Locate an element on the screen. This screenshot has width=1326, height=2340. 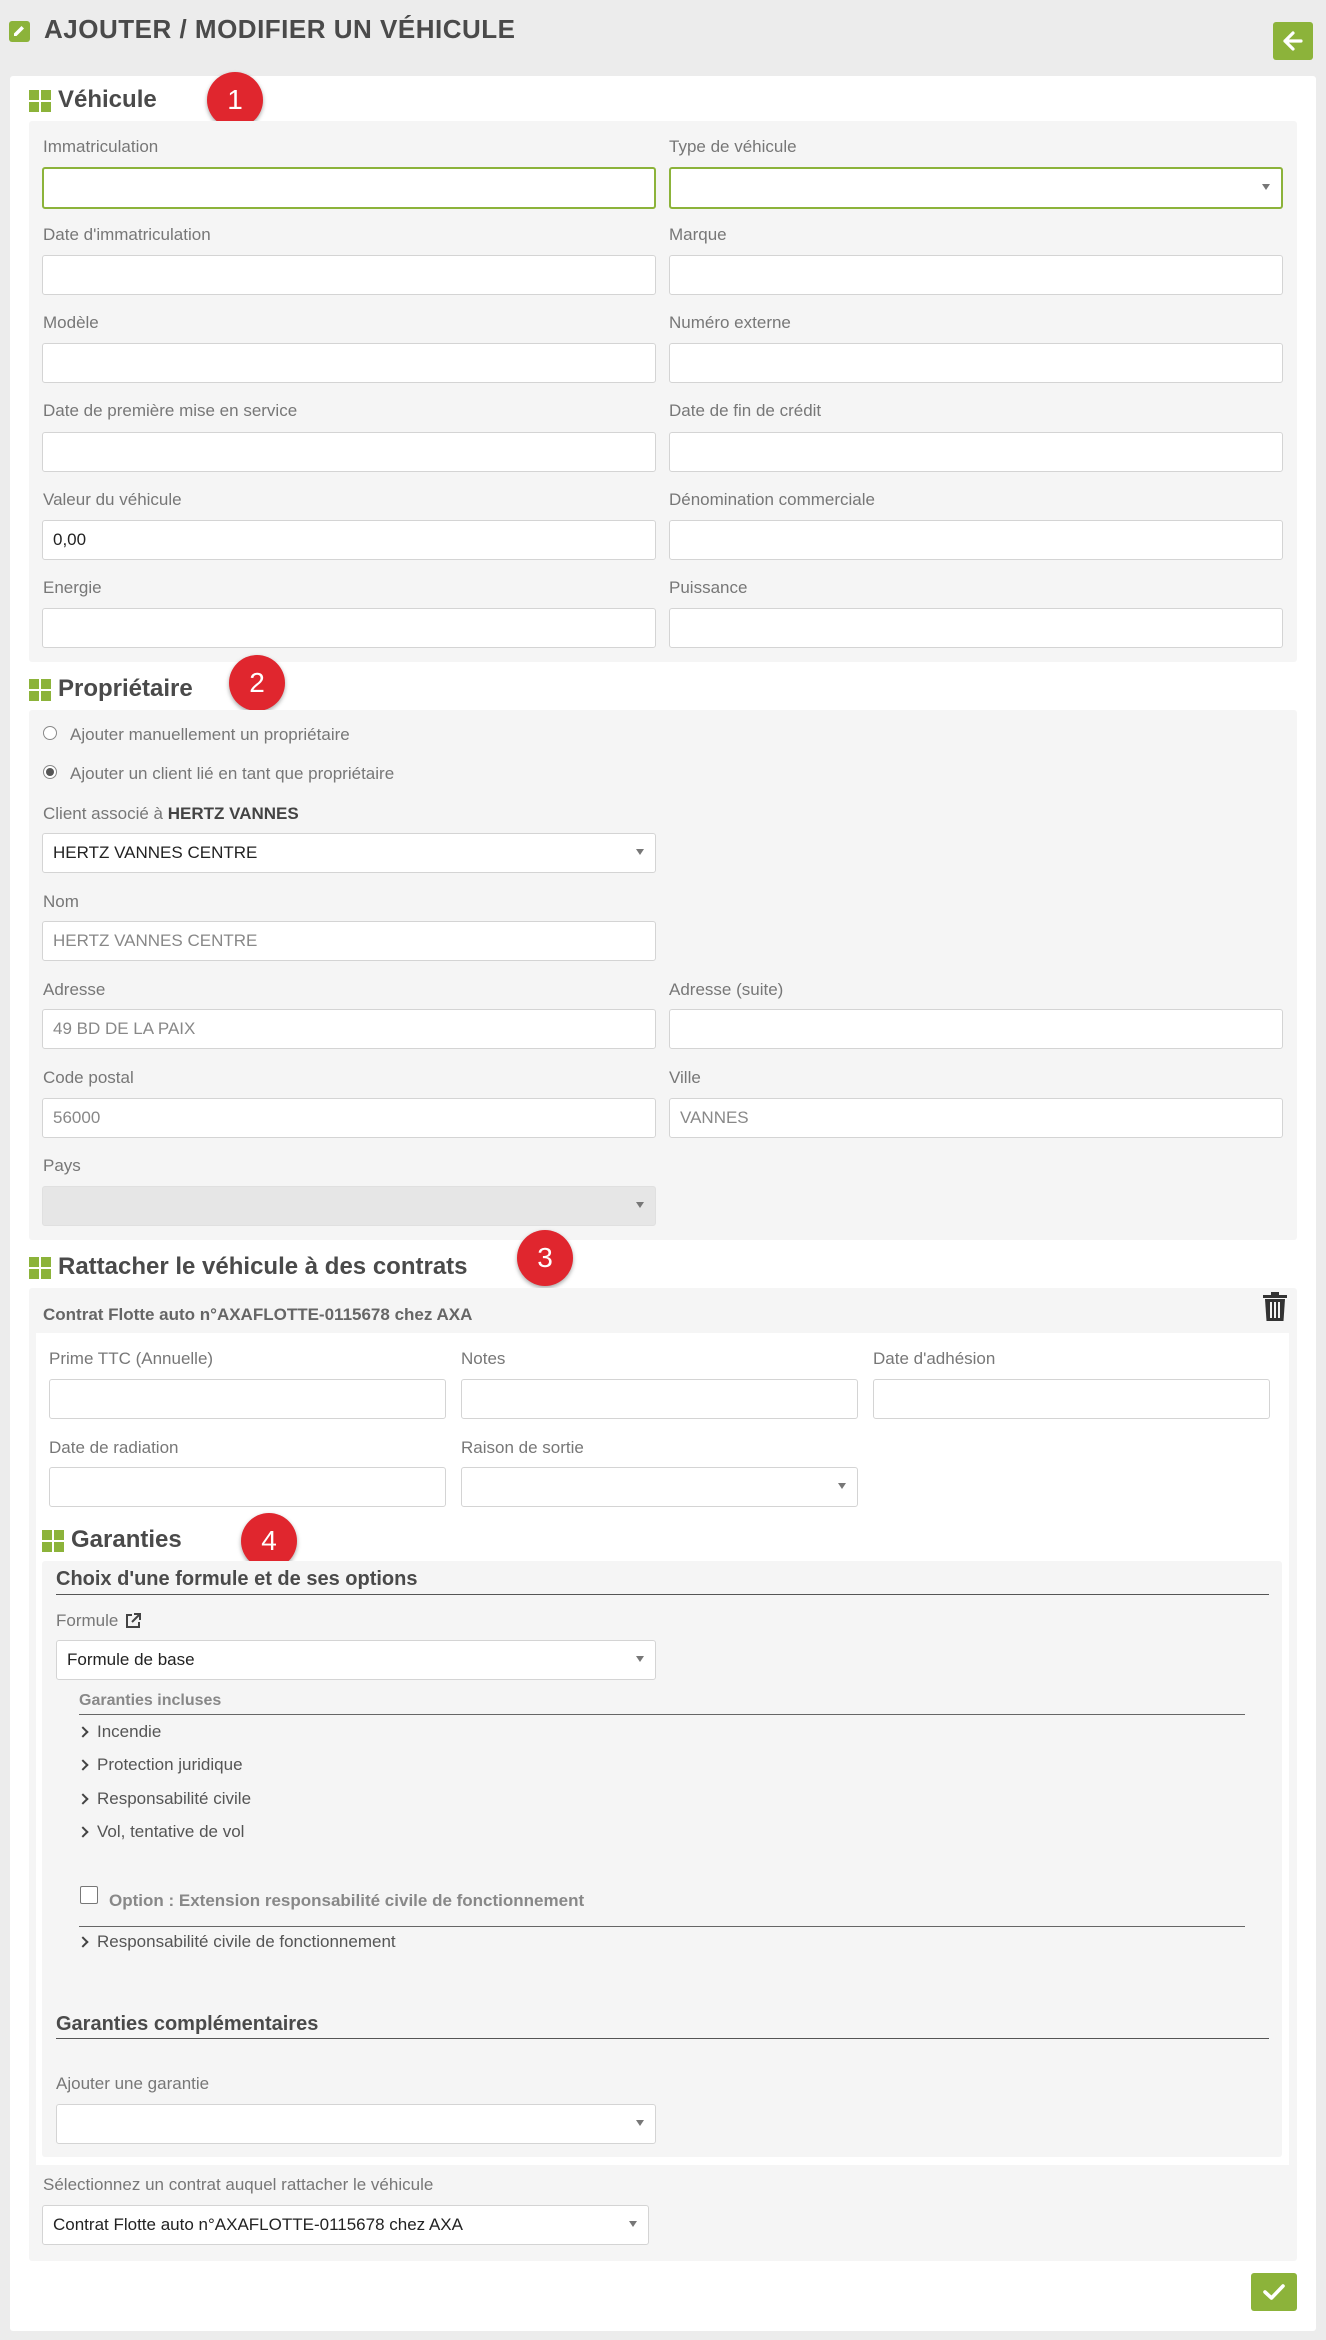
edit-icon is located at coordinates (19, 31).